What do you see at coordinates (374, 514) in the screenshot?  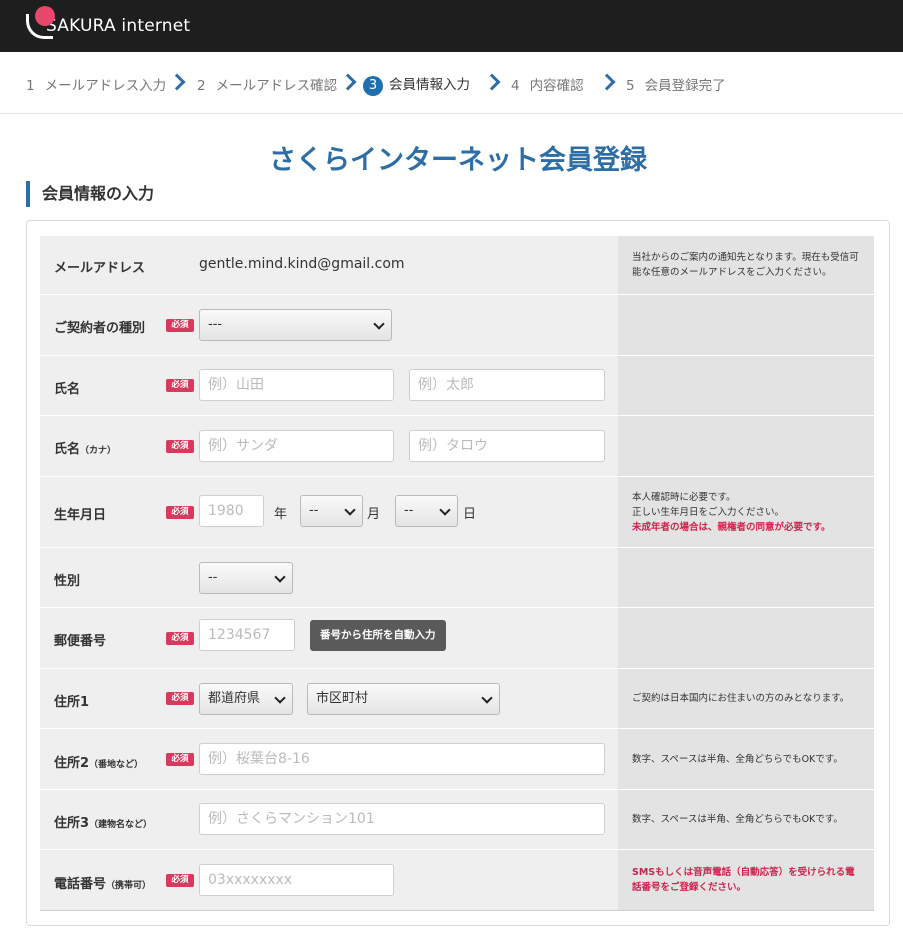 I see `month-unit: 月` at bounding box center [374, 514].